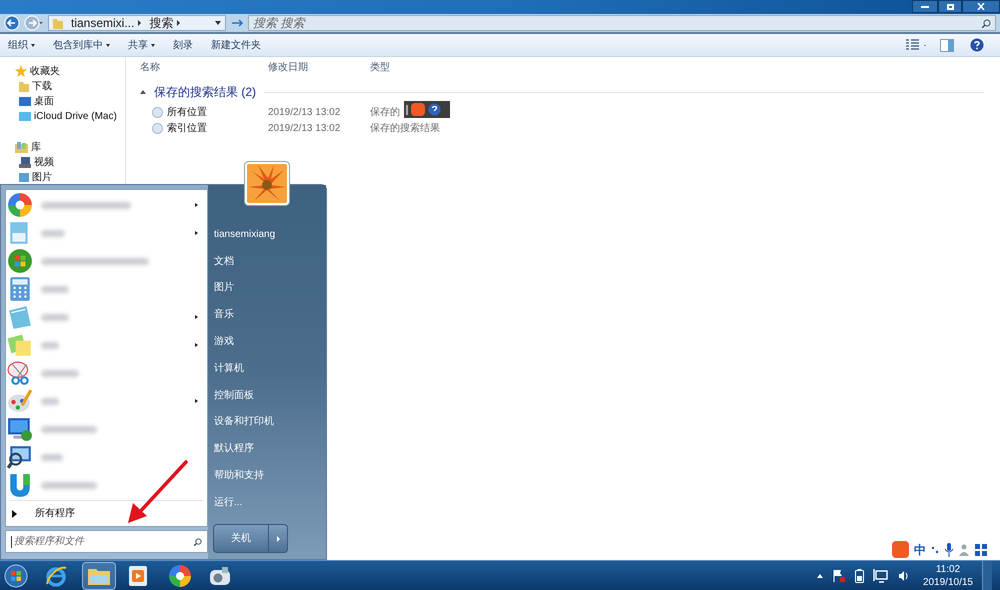 This screenshot has height=590, width=1000. Describe the element at coordinates (241, 538) in the screenshot. I see `shutdown-button: 关机` at that location.